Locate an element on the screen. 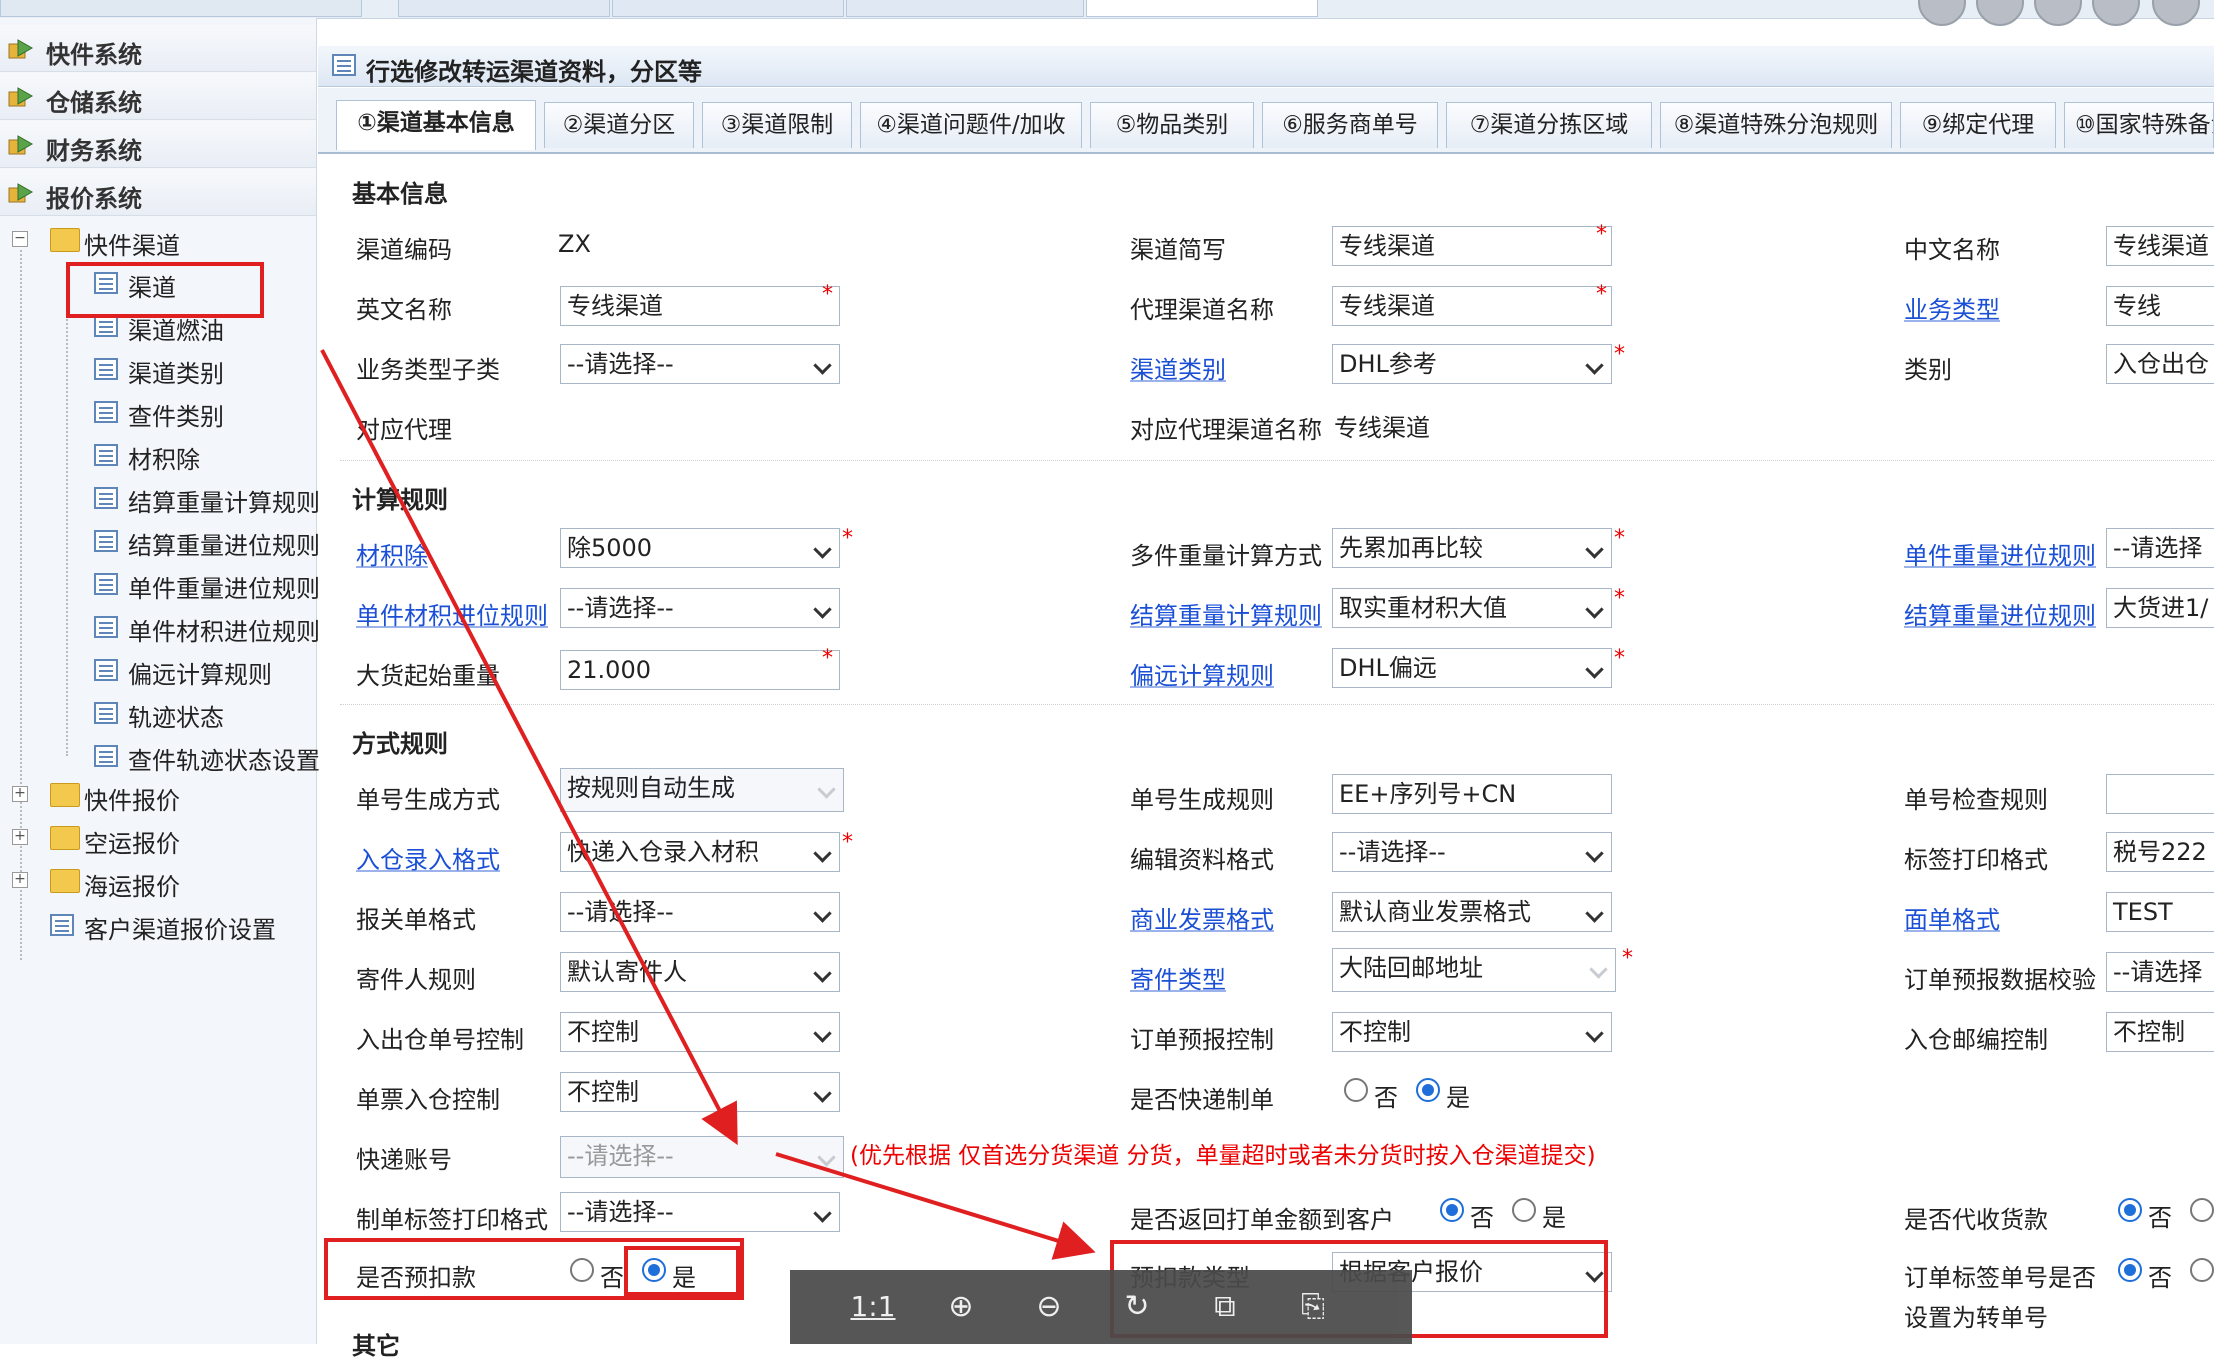 Image resolution: width=2214 pixels, height=1361 pixels. volume-div-select: 除5000 is located at coordinates (700, 548).